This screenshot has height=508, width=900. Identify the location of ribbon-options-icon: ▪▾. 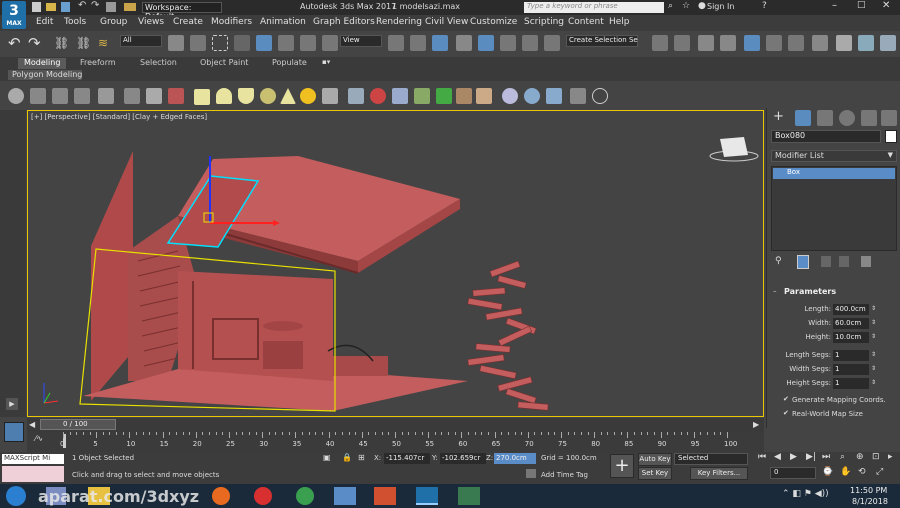
(326, 62).